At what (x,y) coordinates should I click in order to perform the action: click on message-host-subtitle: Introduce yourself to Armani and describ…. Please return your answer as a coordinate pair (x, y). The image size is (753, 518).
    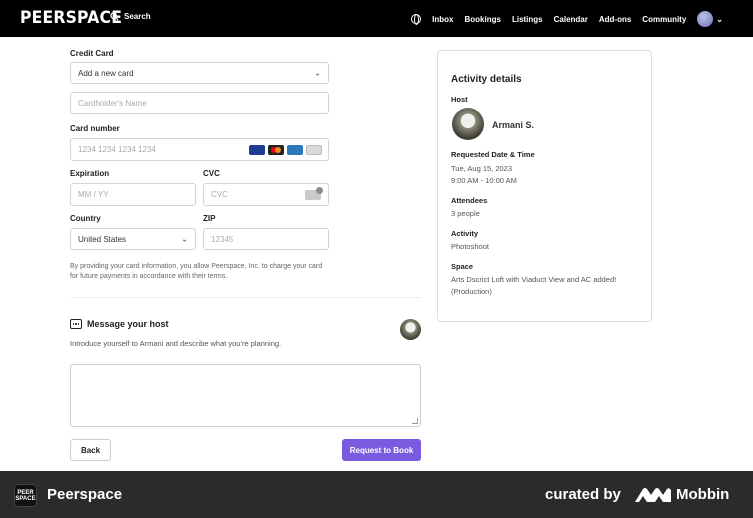
    Looking at the image, I should click on (176, 343).